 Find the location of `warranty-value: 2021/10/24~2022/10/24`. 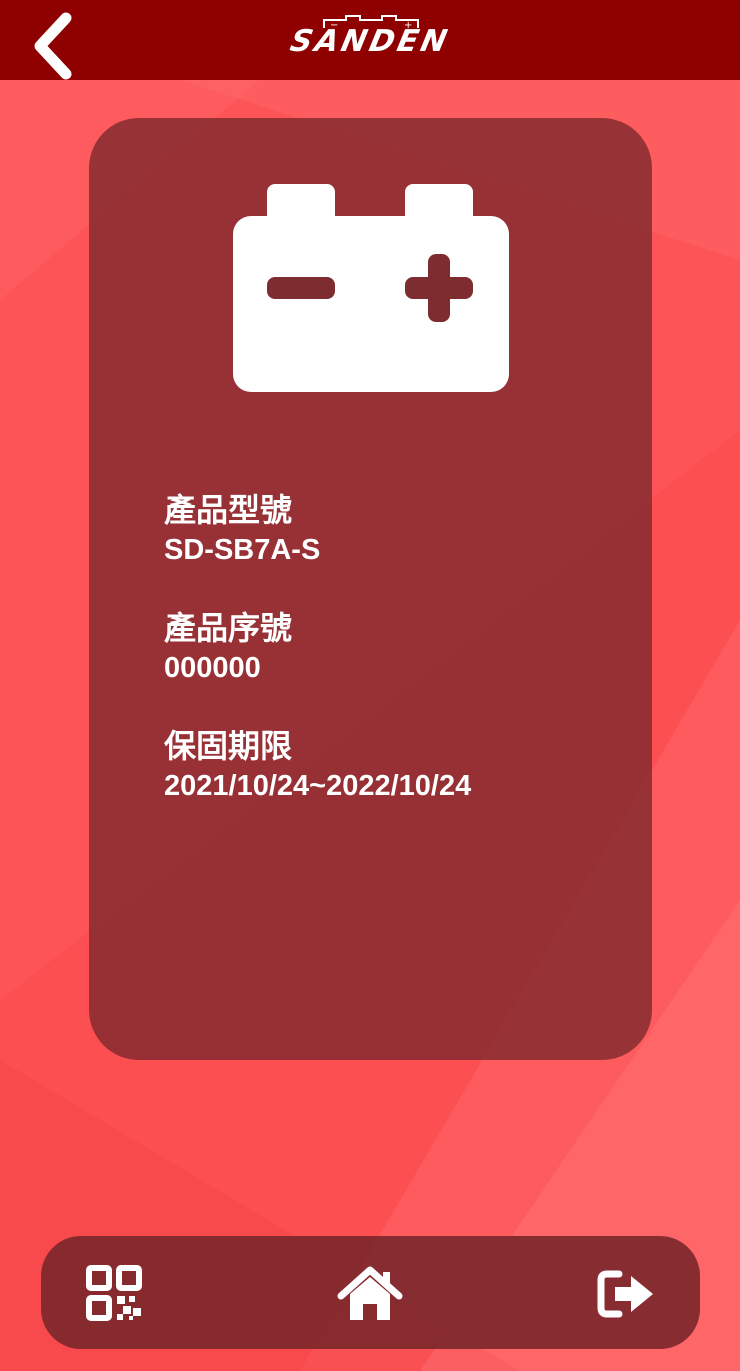

warranty-value: 2021/10/24~2022/10/24 is located at coordinates (318, 786).